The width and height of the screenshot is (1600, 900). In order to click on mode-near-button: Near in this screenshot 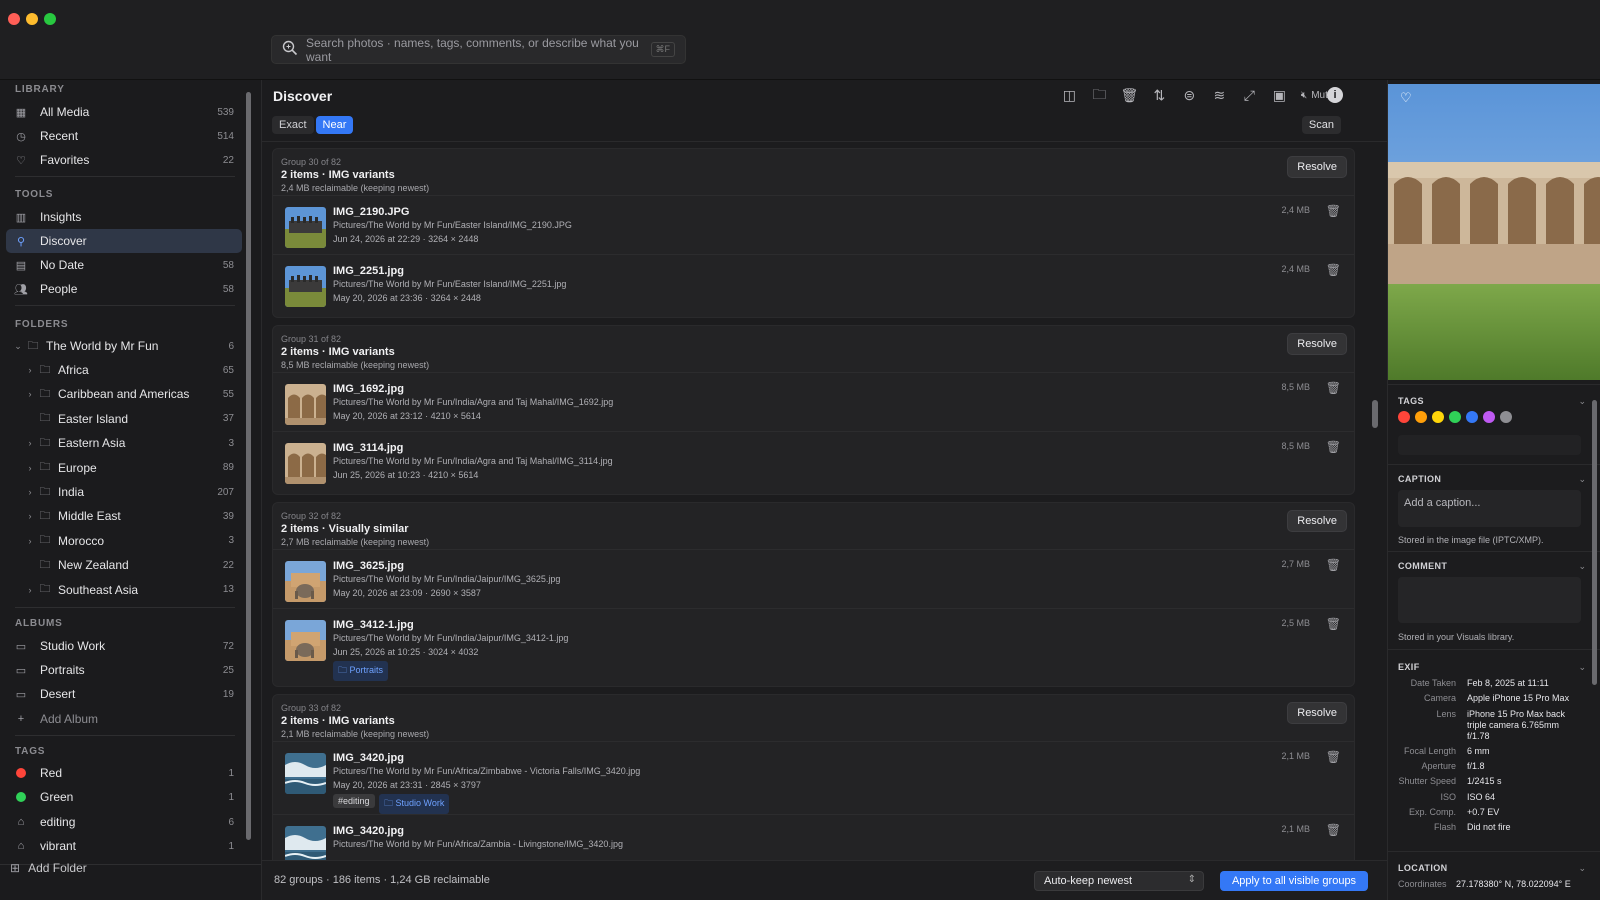, I will do `click(334, 125)`.